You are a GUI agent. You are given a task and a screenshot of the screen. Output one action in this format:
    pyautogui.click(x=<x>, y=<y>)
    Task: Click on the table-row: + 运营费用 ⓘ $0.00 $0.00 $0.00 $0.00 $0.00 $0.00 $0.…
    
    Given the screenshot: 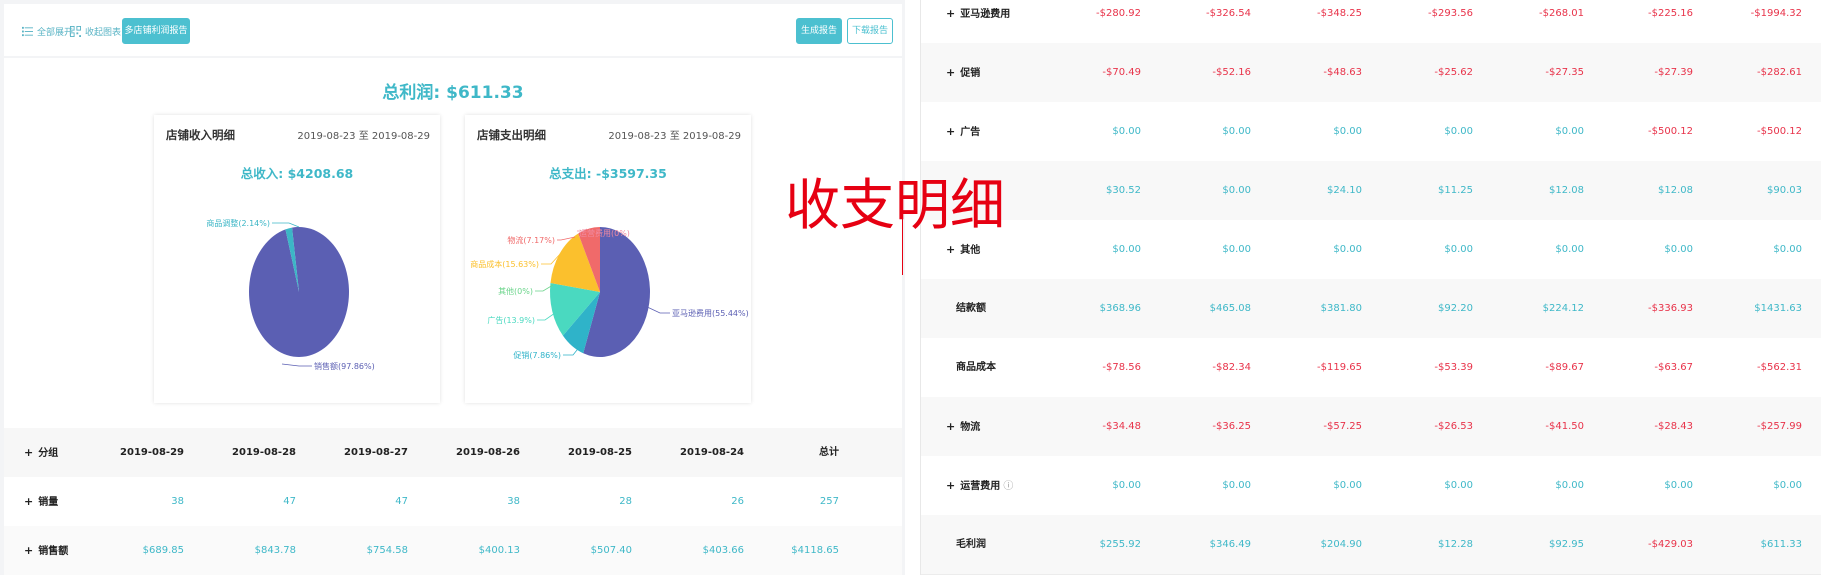 What is the action you would take?
    pyautogui.click(x=1371, y=486)
    